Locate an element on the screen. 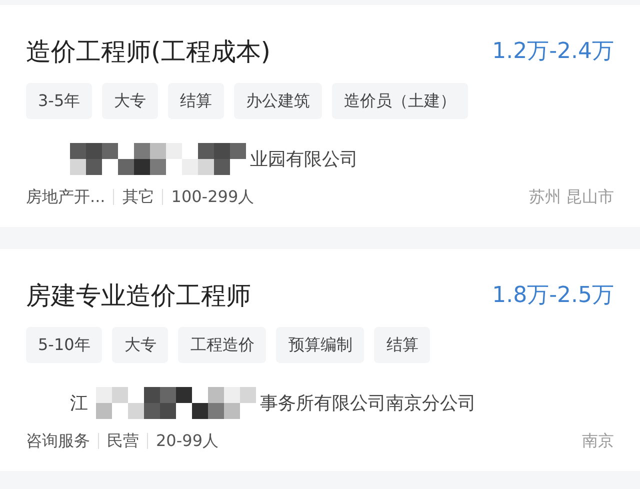 Image resolution: width=640 pixels, height=489 pixels. job-tag: 5-10年 is located at coordinates (64, 345).